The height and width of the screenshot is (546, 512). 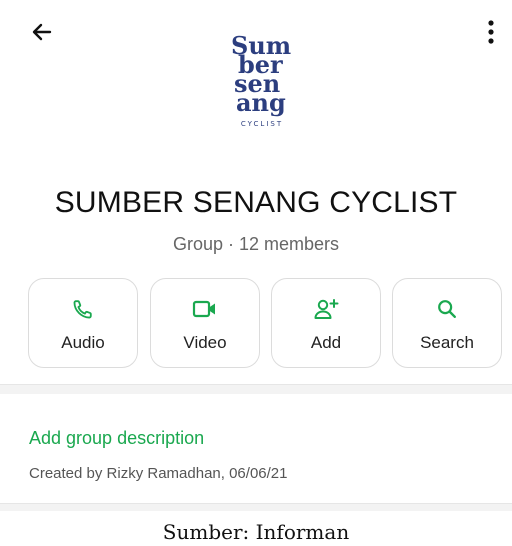 I want to click on video-call-button: Video, so click(x=205, y=323).